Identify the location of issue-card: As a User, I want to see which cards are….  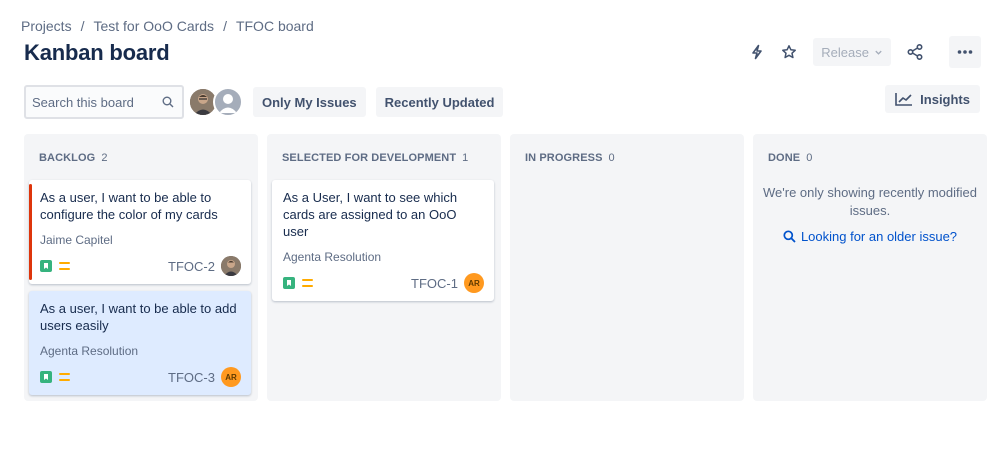
(383, 240).